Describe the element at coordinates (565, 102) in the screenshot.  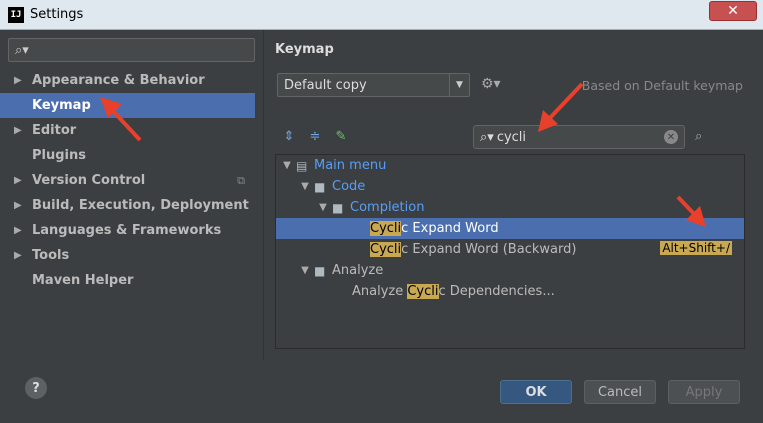
I see `annotation-arrow-search` at that location.